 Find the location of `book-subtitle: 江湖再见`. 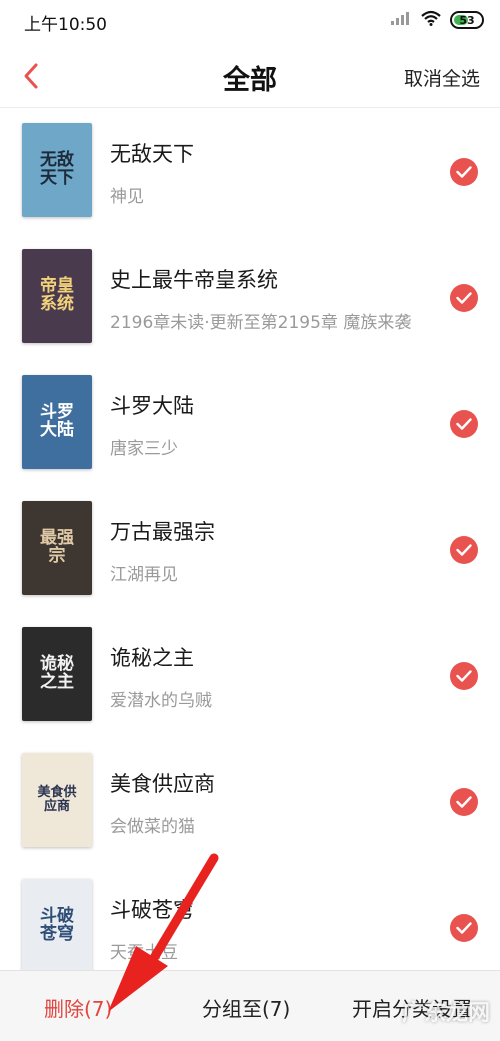

book-subtitle: 江湖再见 is located at coordinates (144, 575).